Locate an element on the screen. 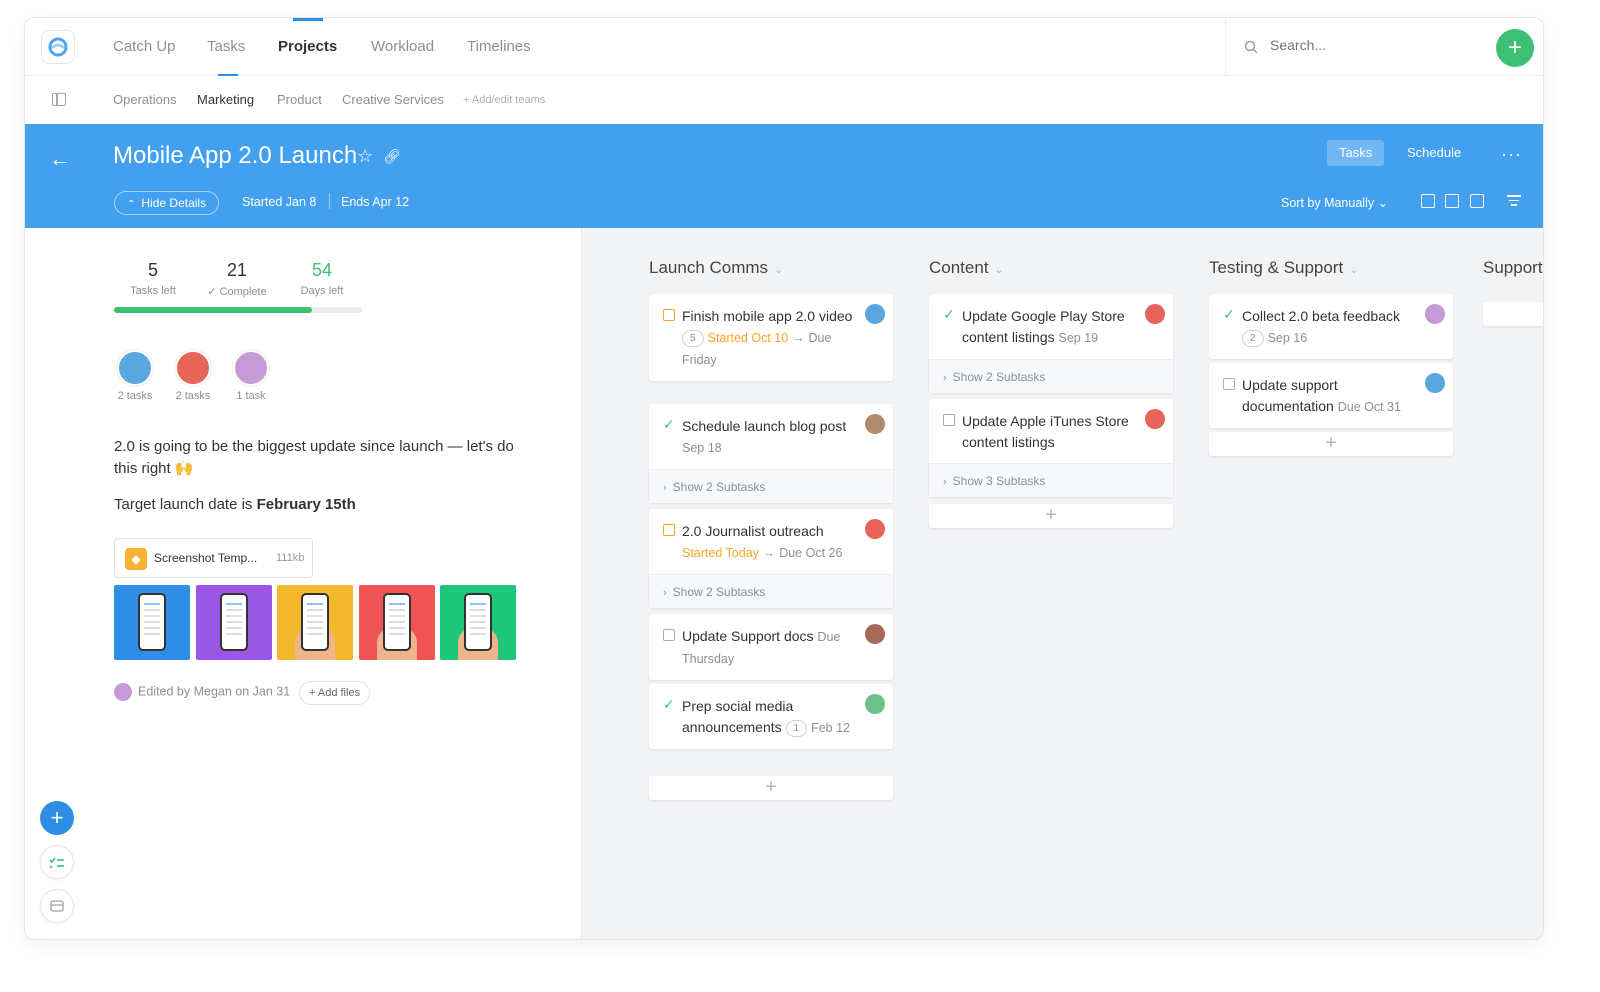 This screenshot has height=992, width=1600. logo-icon is located at coordinates (58, 47).